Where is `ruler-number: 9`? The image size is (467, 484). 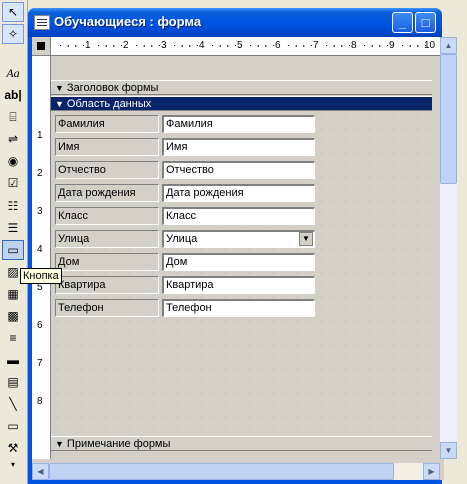
ruler-number: 9 is located at coordinates (392, 45).